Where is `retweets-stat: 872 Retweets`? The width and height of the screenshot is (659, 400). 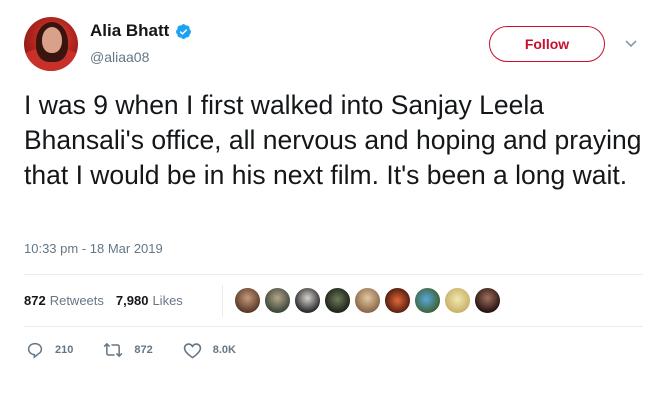 retweets-stat: 872 Retweets is located at coordinates (64, 300).